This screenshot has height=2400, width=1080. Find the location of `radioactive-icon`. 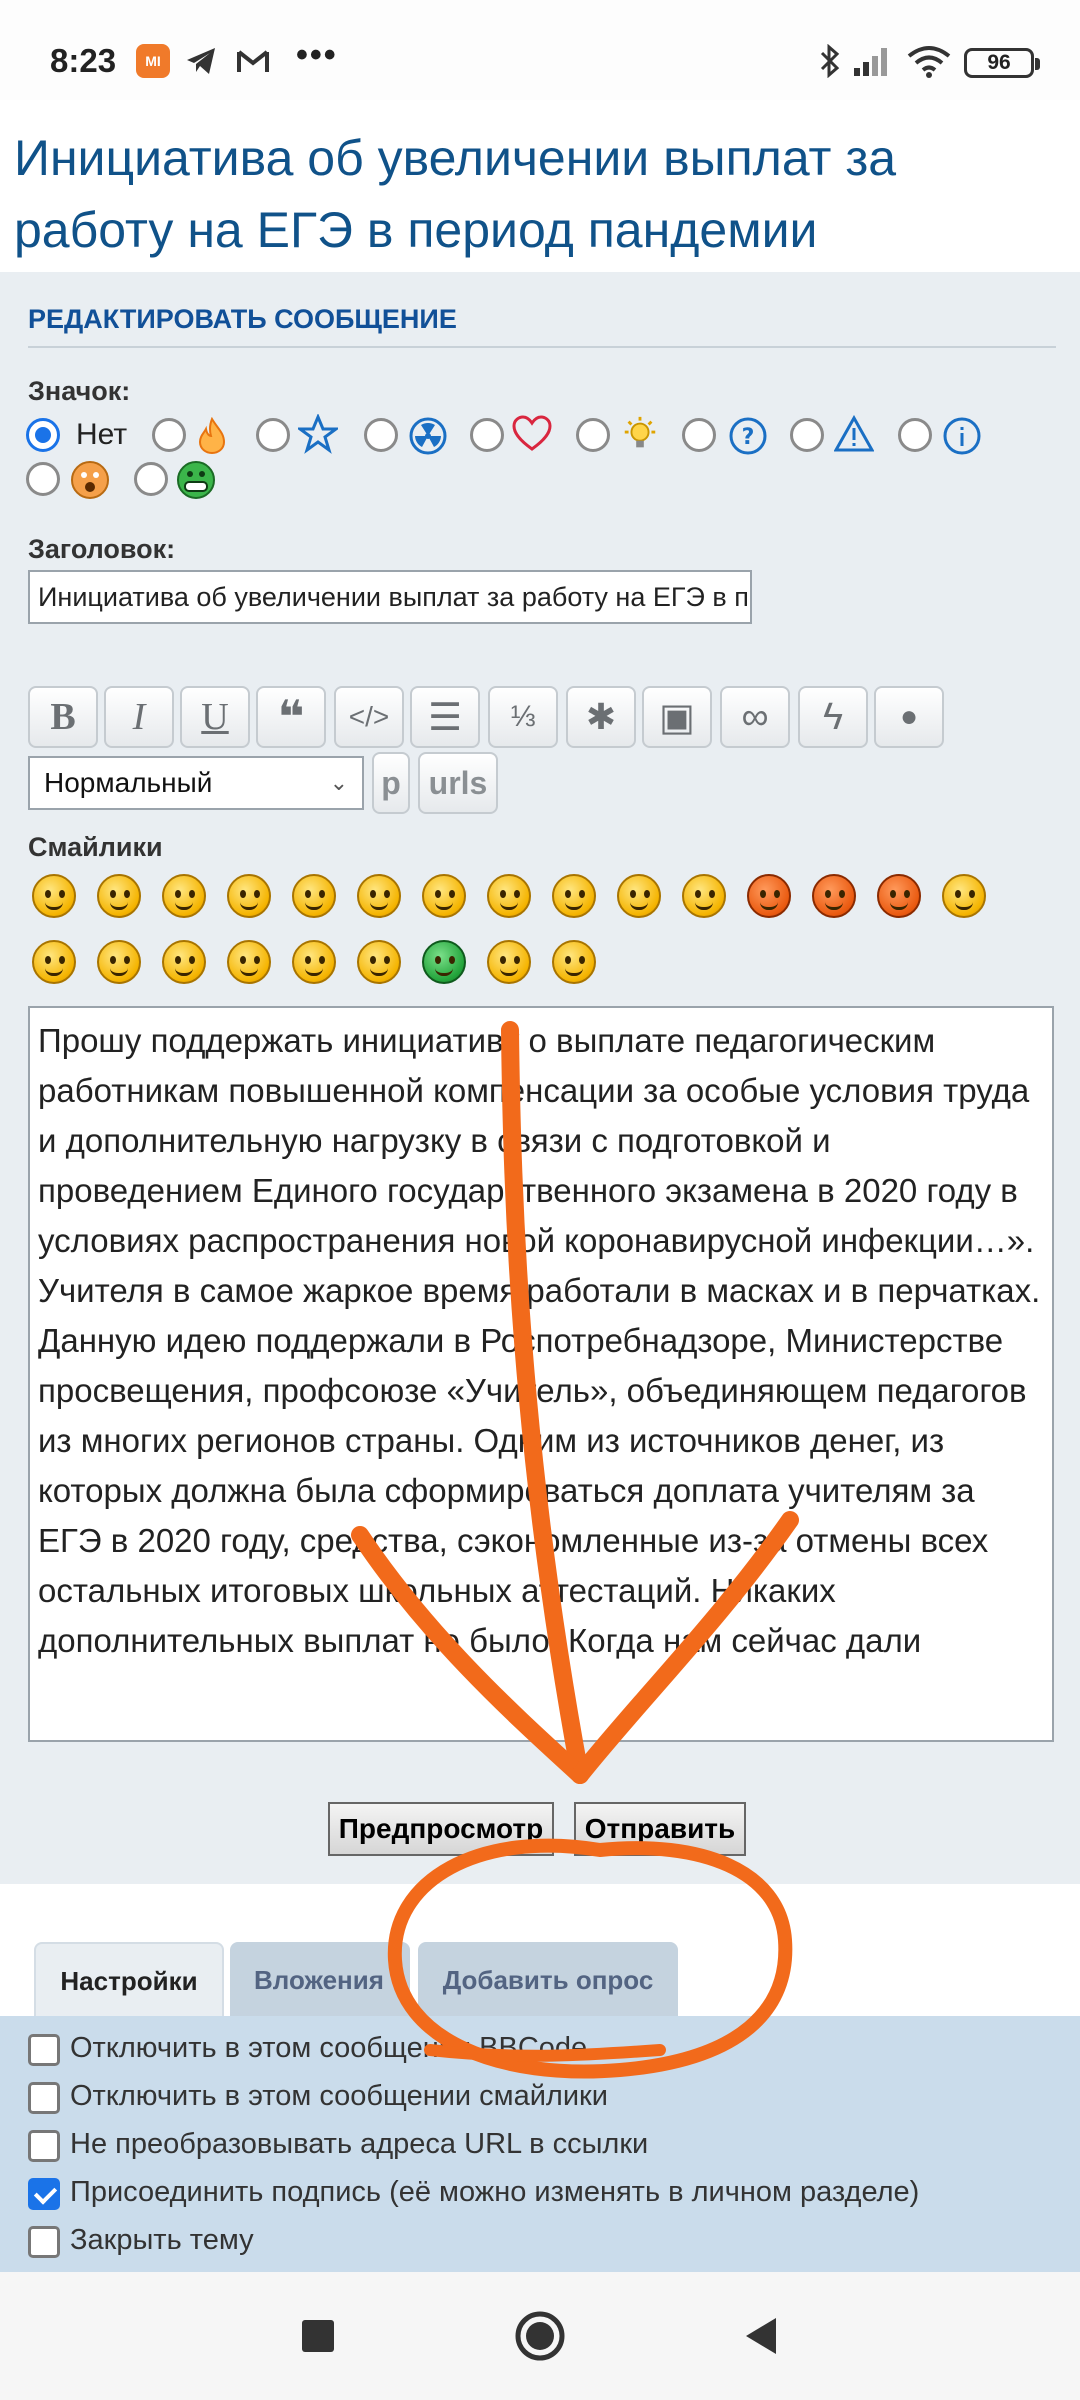

radioactive-icon is located at coordinates (428, 436).